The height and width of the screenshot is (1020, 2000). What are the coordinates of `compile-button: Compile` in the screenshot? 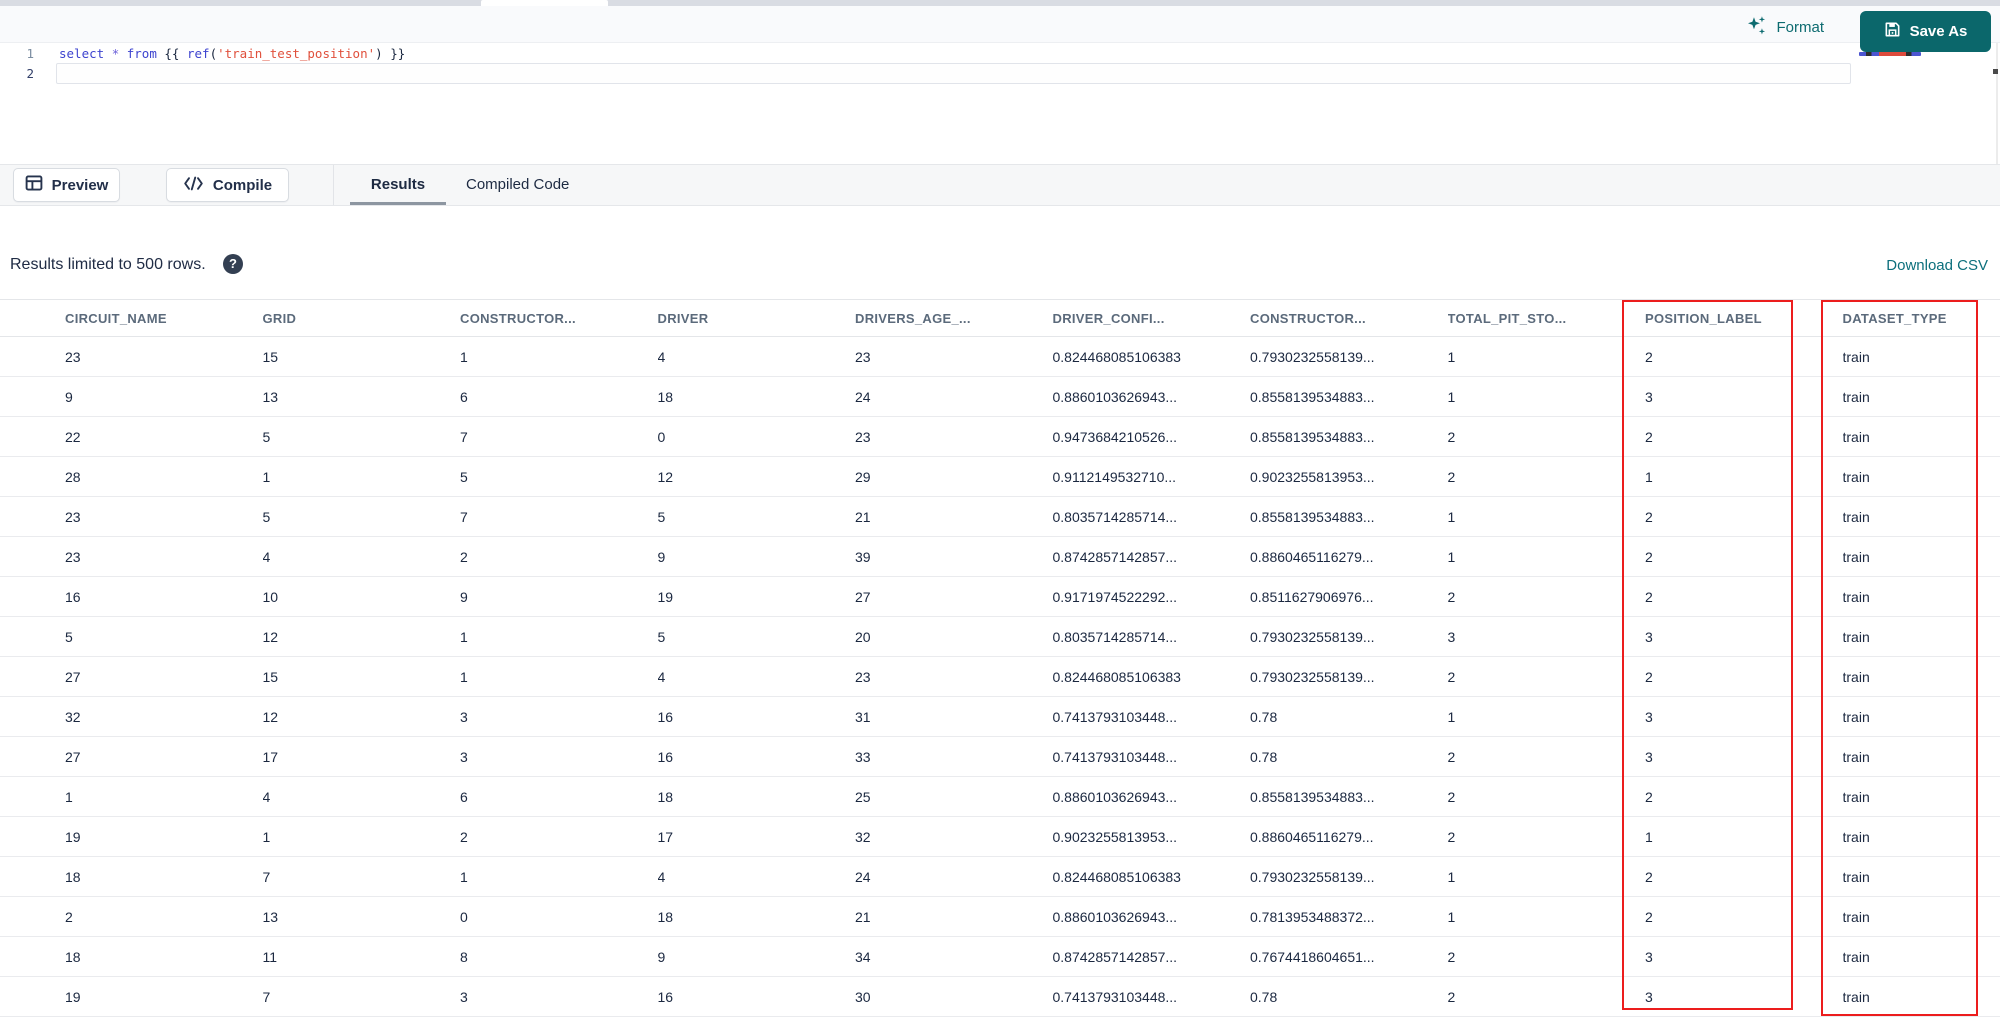 It's located at (227, 185).